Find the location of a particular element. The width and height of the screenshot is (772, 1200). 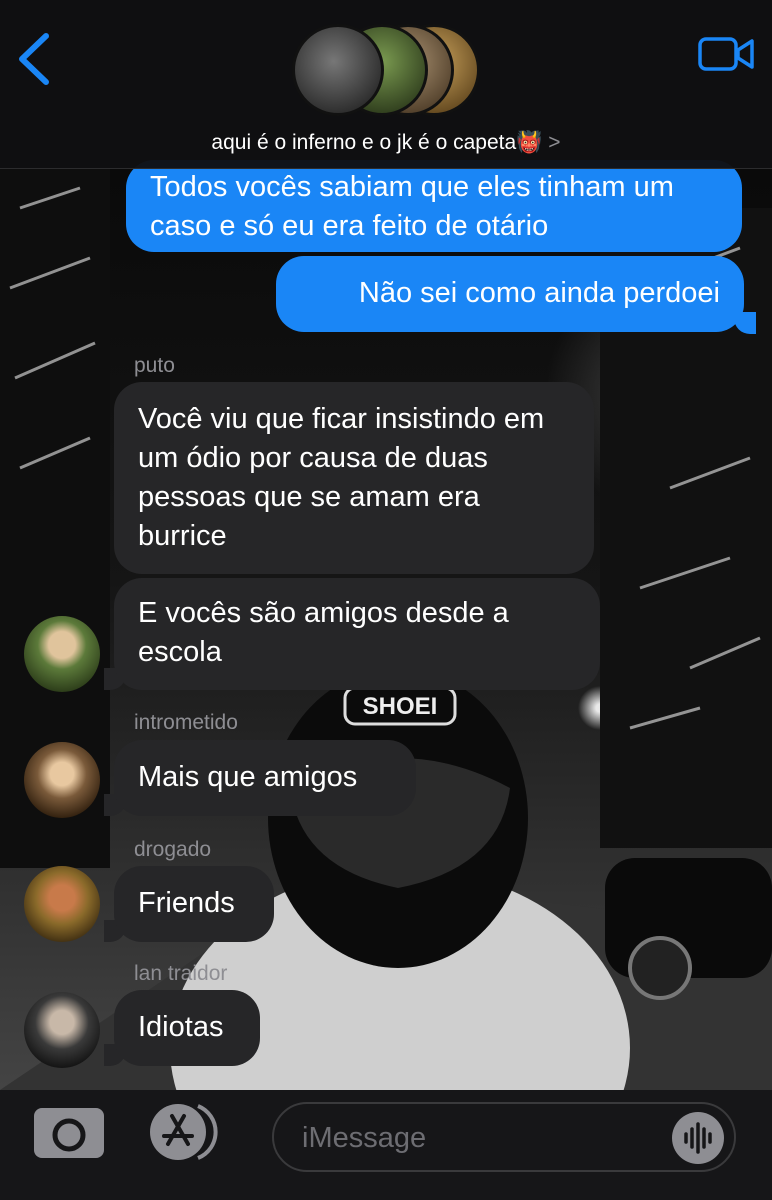

outgoing-message: Não sei como ainda perdoei is located at coordinates (510, 294).